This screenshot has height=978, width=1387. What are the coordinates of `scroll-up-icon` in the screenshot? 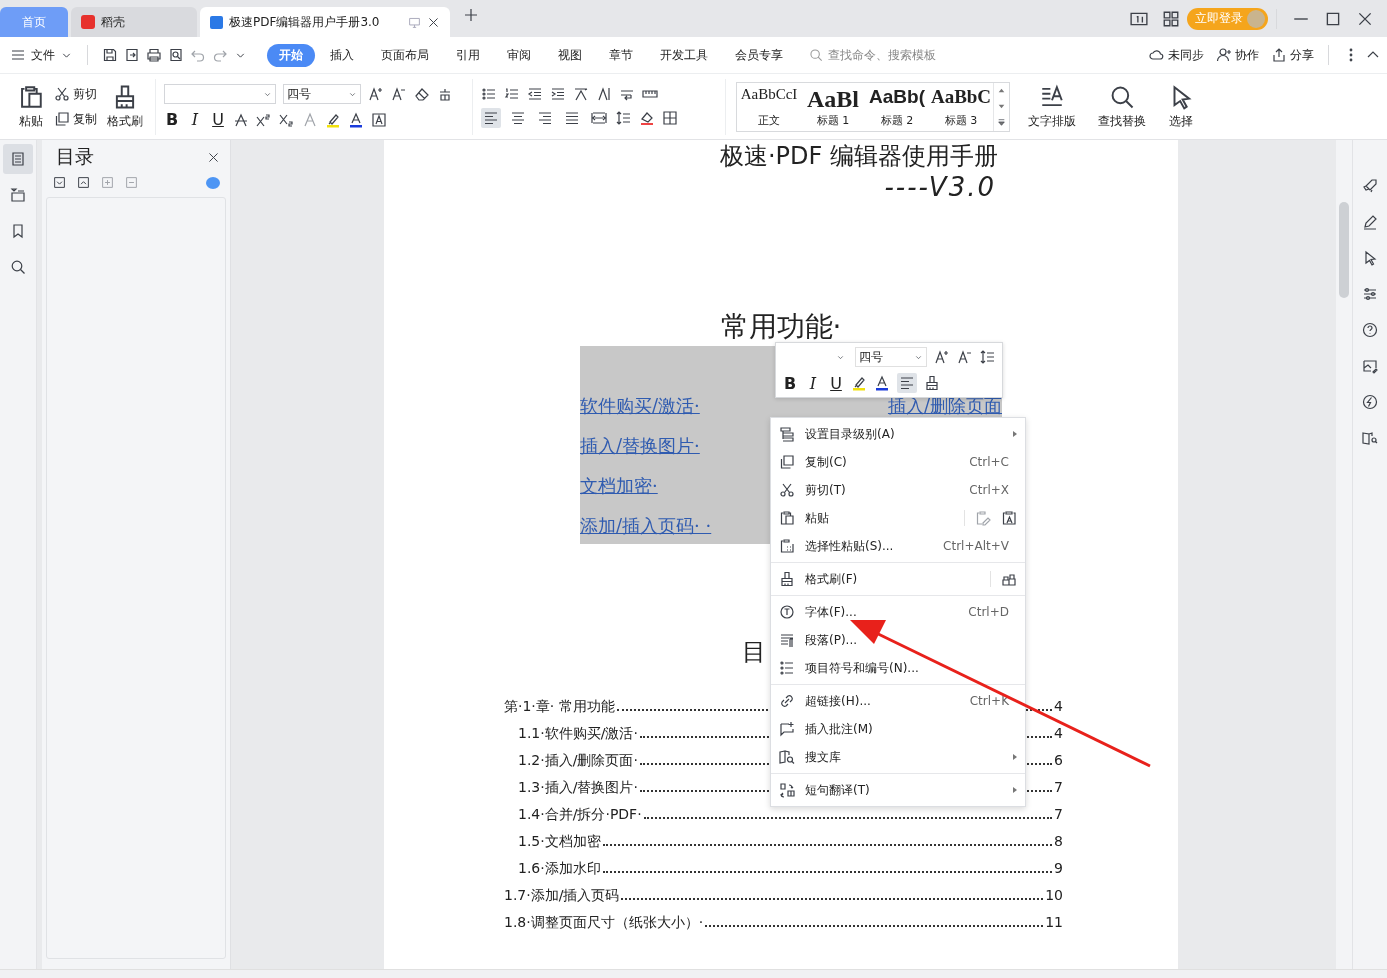 It's located at (1001, 90).